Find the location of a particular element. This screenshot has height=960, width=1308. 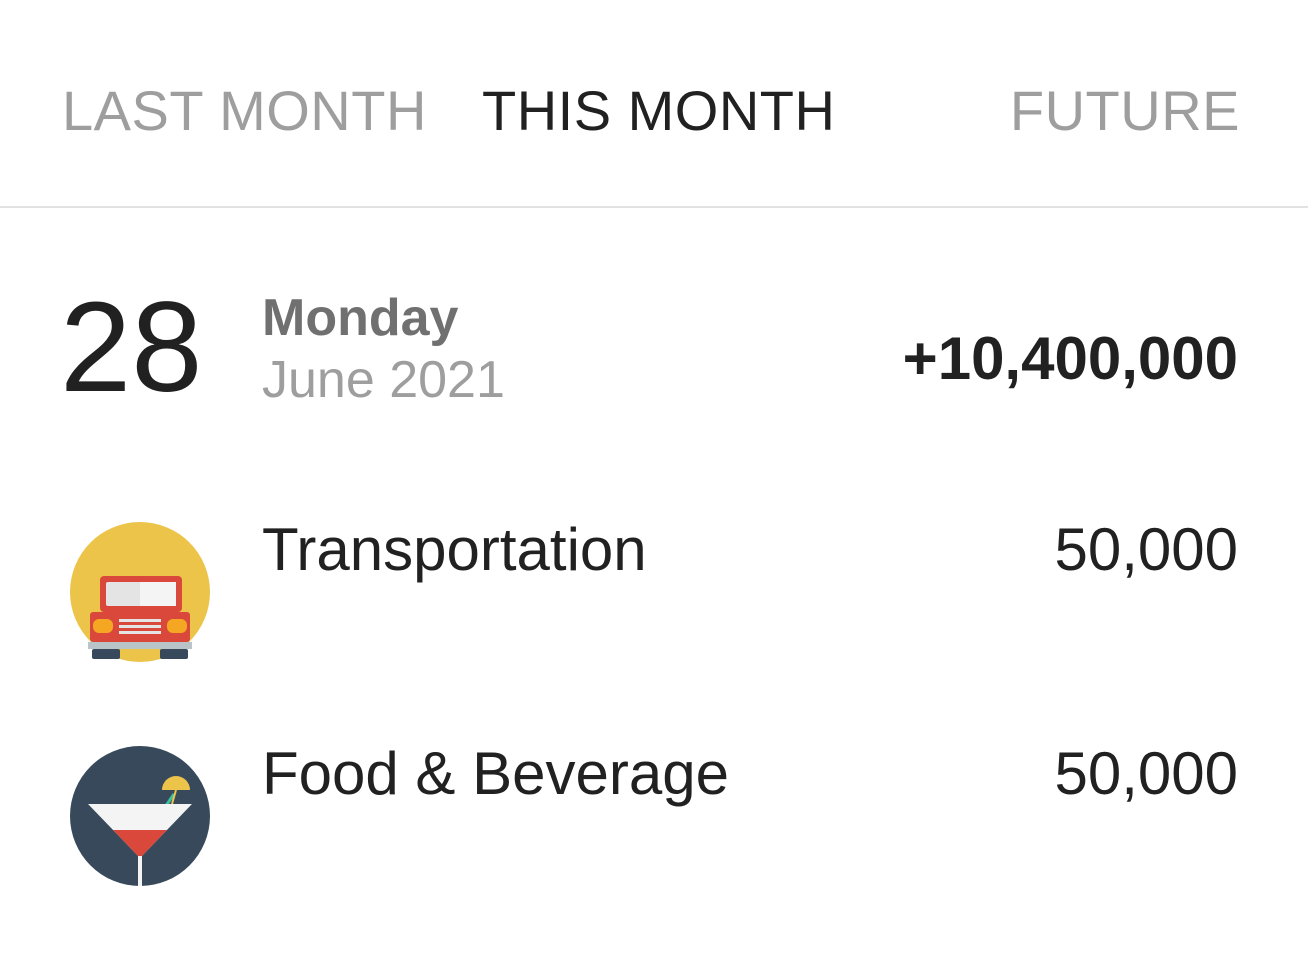

transaction-category: Food & Beverage is located at coordinates (495, 773).